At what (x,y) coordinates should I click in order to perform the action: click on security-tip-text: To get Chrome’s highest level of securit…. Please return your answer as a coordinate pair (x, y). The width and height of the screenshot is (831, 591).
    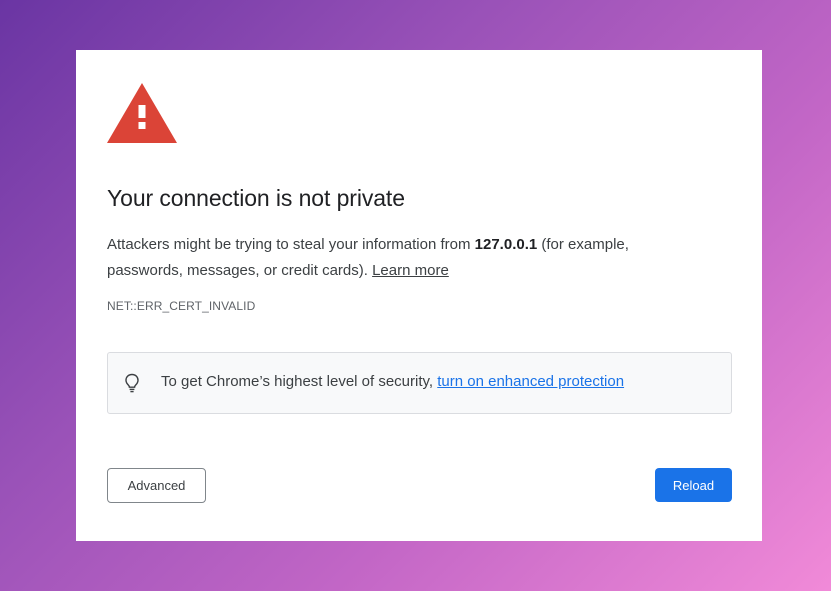
    Looking at the image, I should click on (392, 381).